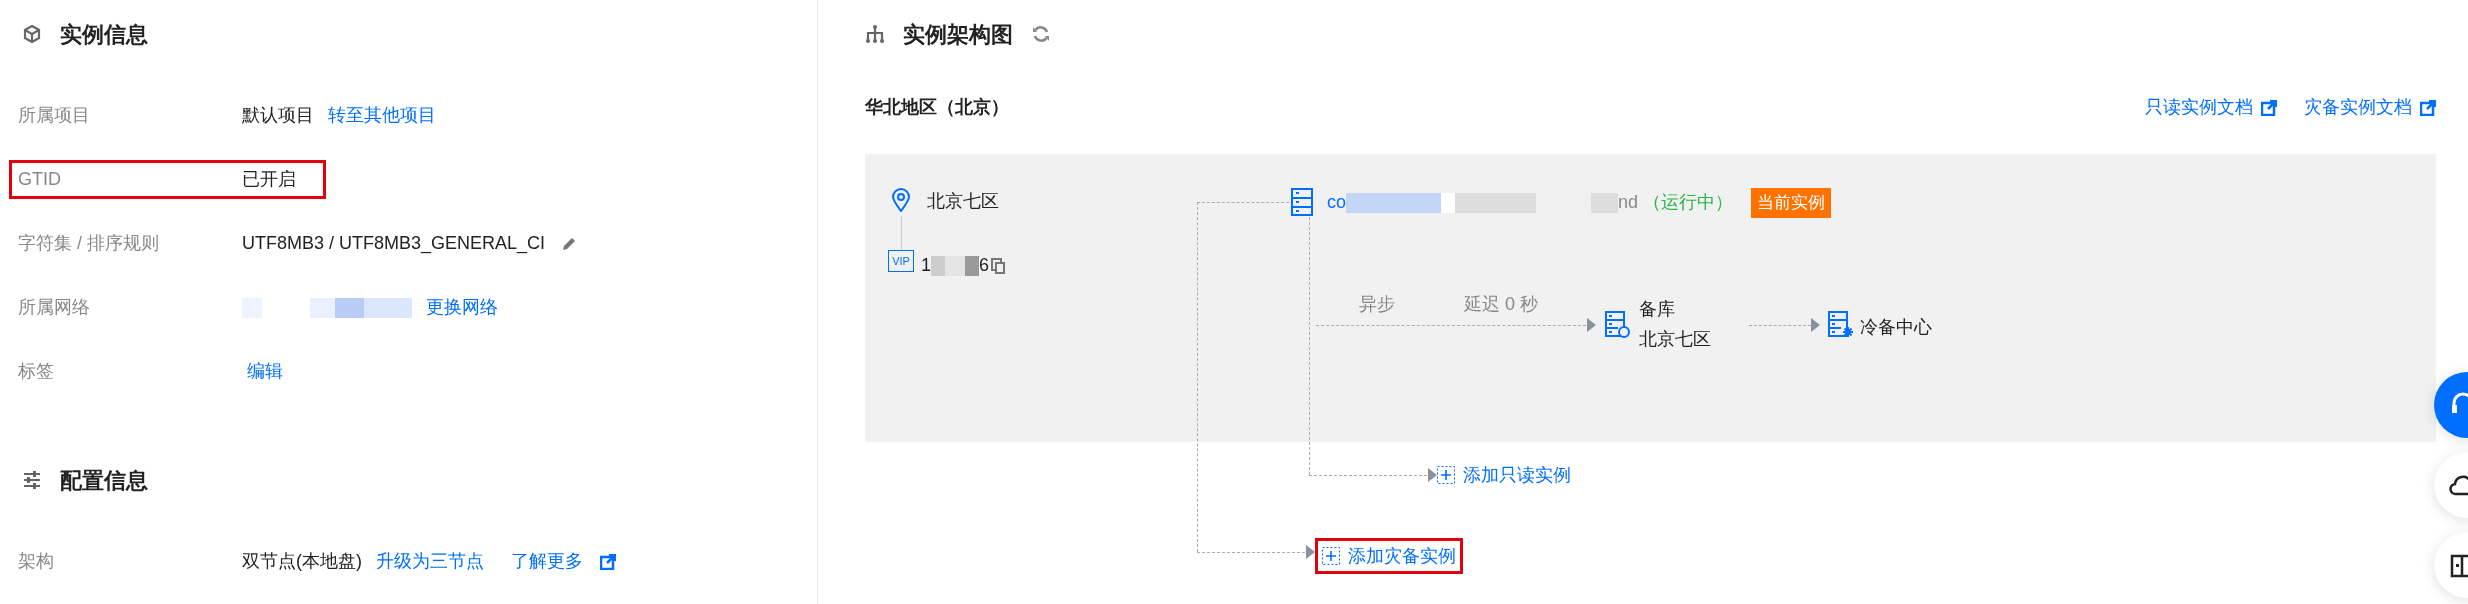 Image resolution: width=2468 pixels, height=604 pixels. Describe the element at coordinates (1841, 325) in the screenshot. I see `cold-backup-icon` at that location.